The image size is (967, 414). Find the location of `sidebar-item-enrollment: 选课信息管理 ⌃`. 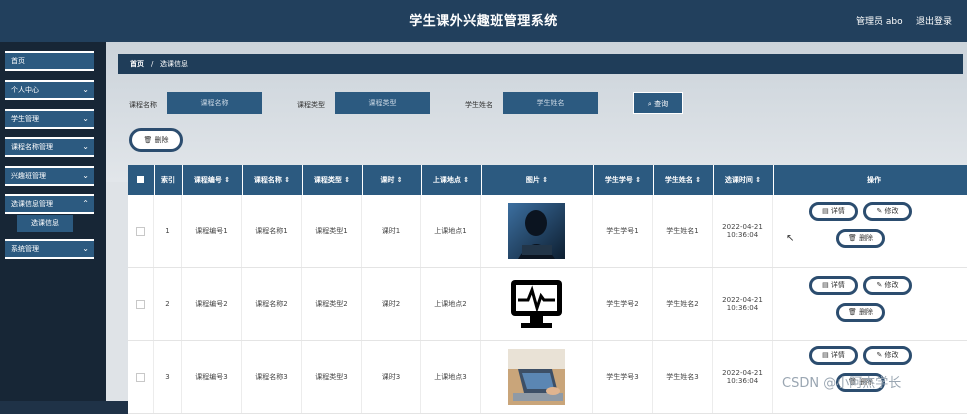

sidebar-item-enrollment: 选课信息管理 ⌃ is located at coordinates (49, 204).